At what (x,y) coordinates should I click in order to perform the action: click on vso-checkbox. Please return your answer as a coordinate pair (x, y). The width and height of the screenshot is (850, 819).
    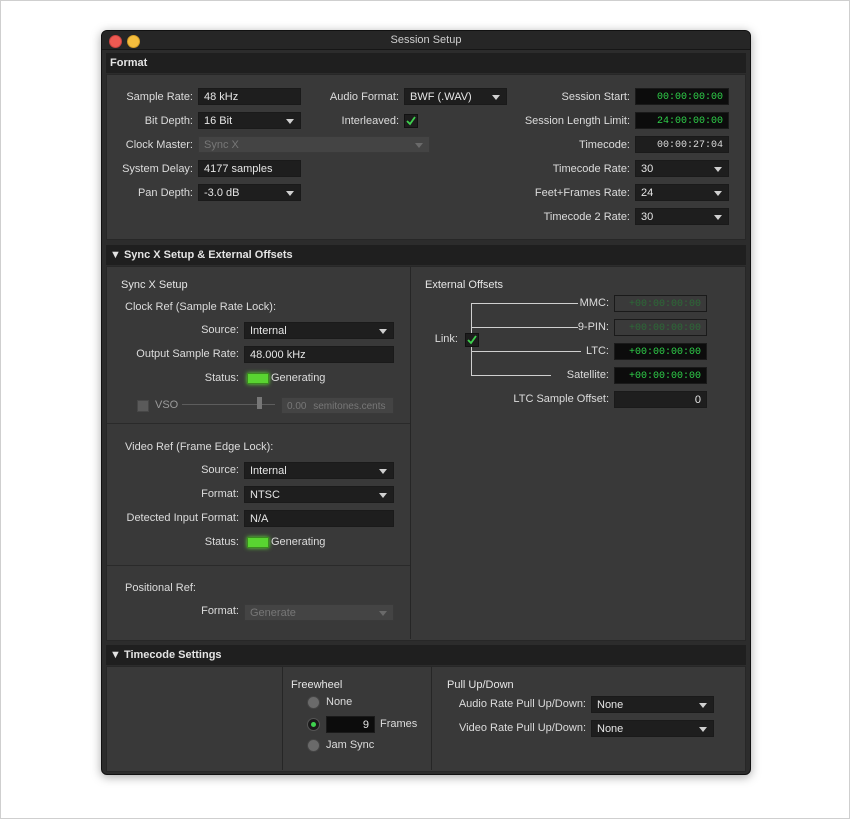
    Looking at the image, I should click on (143, 406).